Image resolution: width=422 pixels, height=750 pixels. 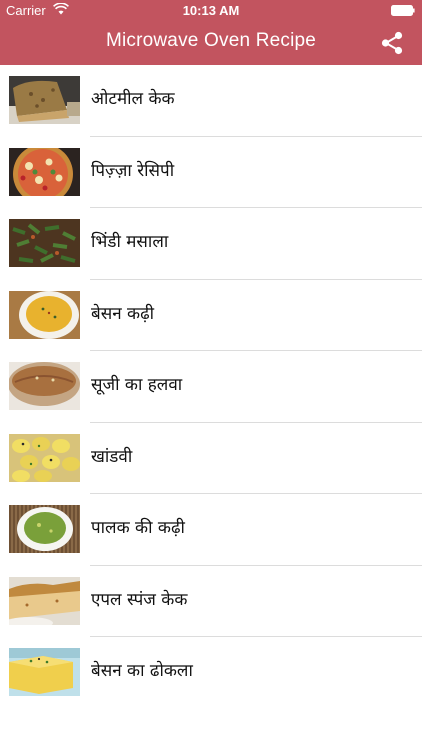 What do you see at coordinates (211, 40) in the screenshot?
I see `page-title: Microwave Oven Recipe` at bounding box center [211, 40].